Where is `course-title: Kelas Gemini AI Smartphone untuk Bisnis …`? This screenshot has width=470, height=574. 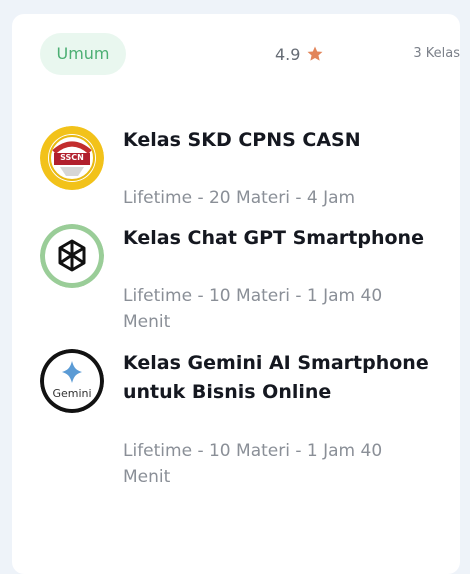
course-title: Kelas Gemini AI Smartphone untuk Bisnis … is located at coordinates (278, 378).